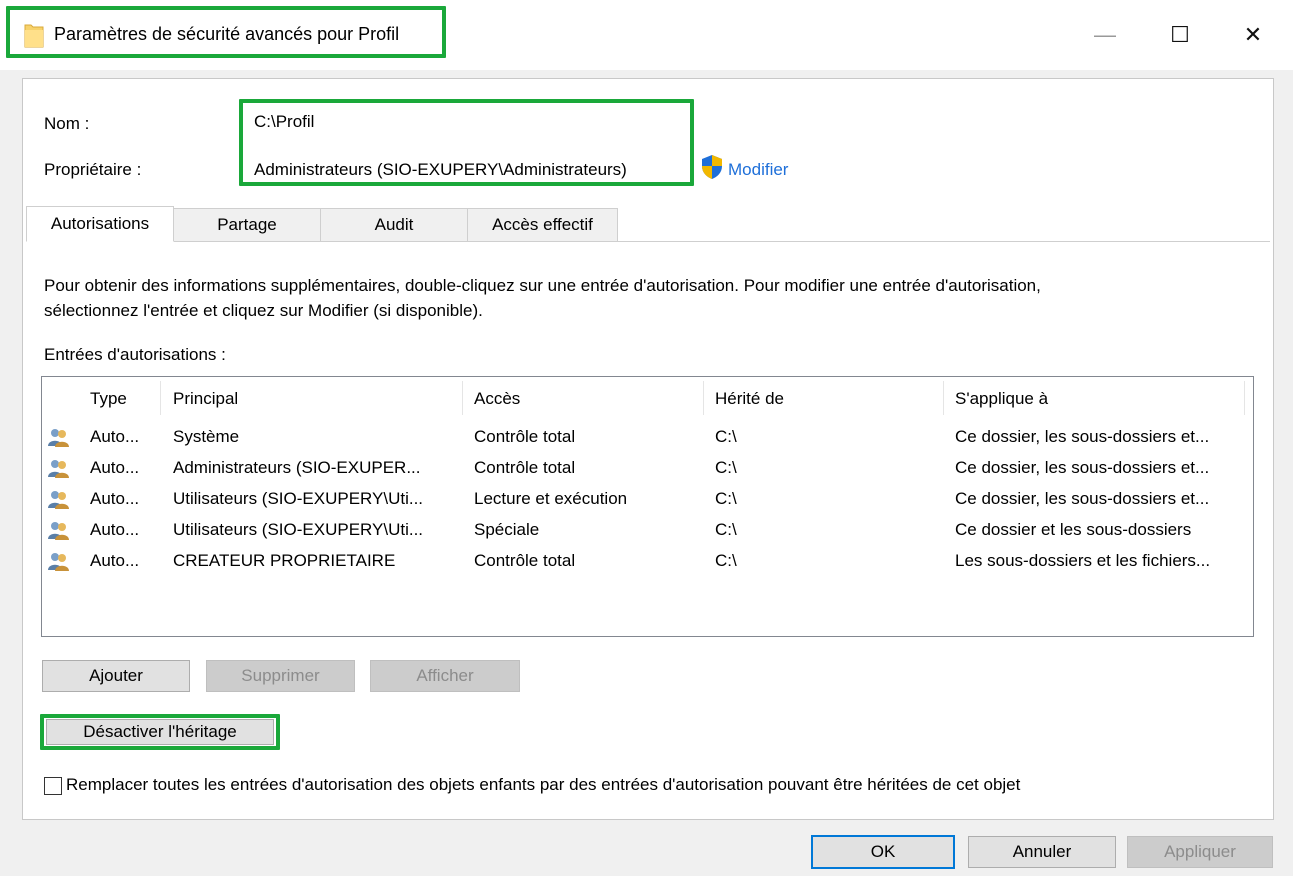 The image size is (1293, 876). What do you see at coordinates (226, 32) in the screenshot?
I see `title-highlight` at bounding box center [226, 32].